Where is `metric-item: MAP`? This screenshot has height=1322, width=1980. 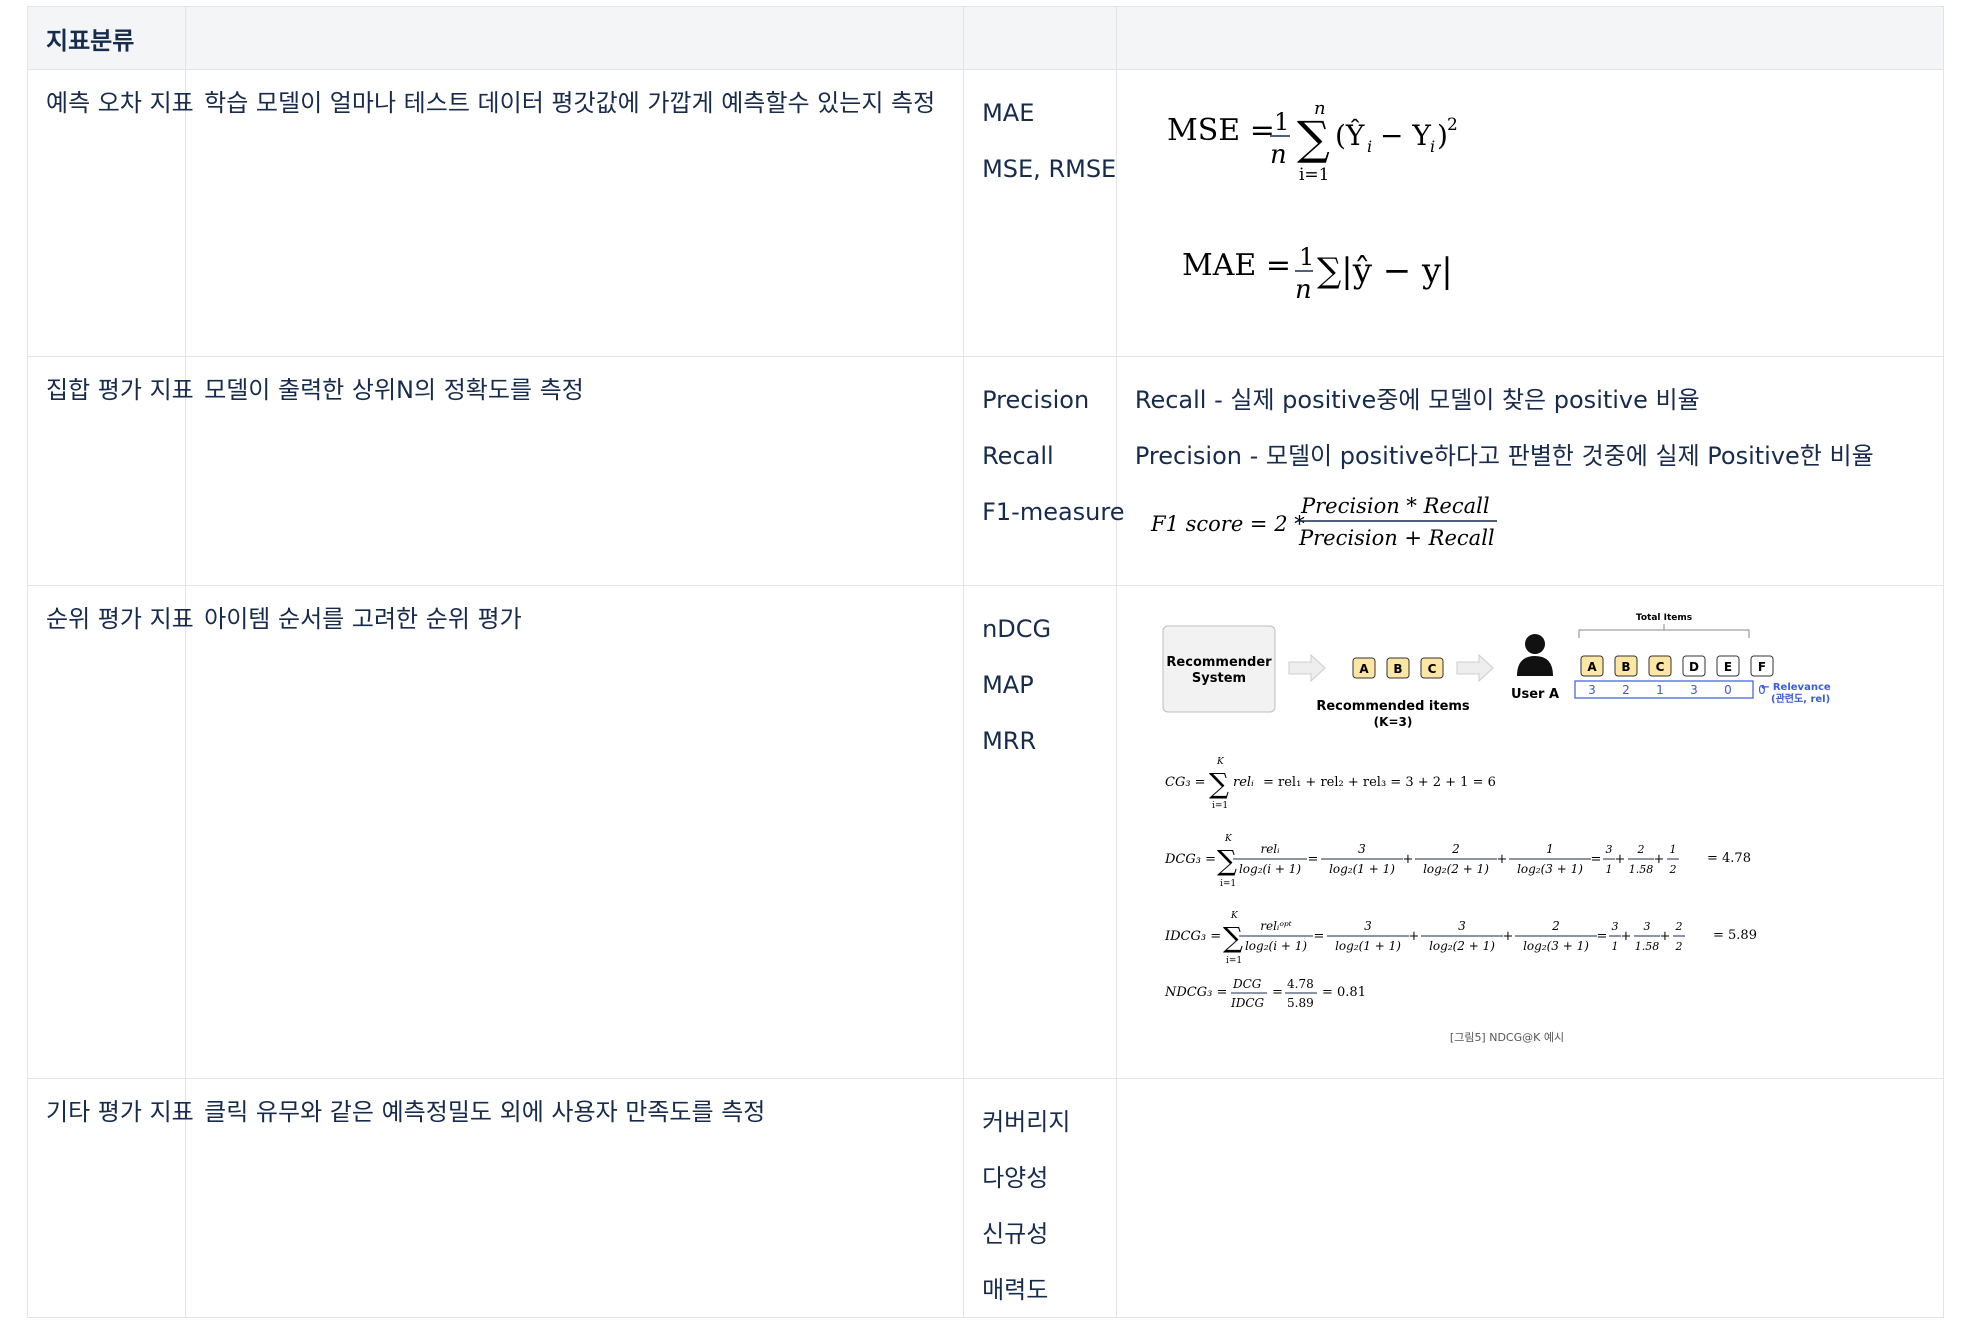
metric-item: MAP is located at coordinates (1008, 685).